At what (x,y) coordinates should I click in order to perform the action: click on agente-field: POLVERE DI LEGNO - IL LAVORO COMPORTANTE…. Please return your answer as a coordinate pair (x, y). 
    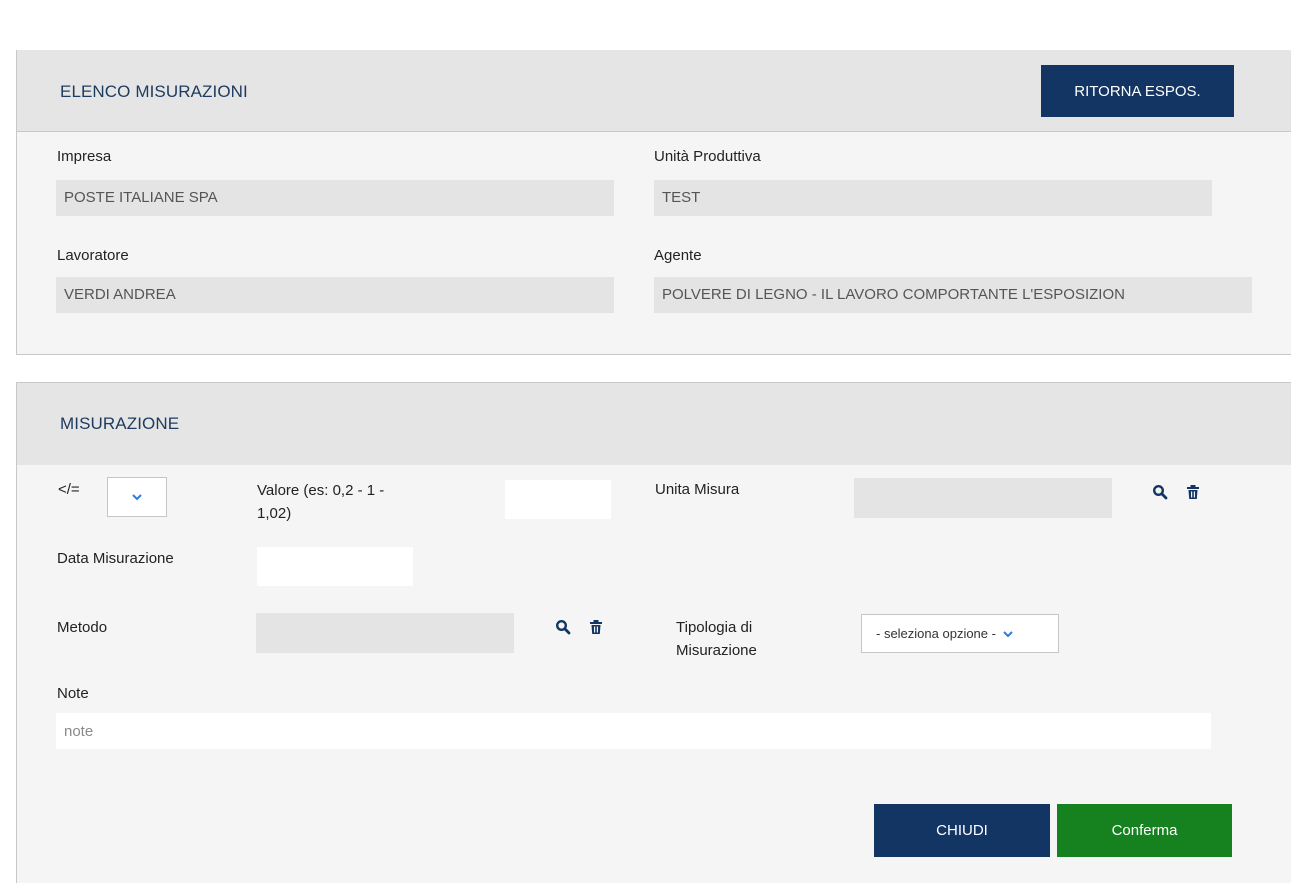
    Looking at the image, I should click on (953, 295).